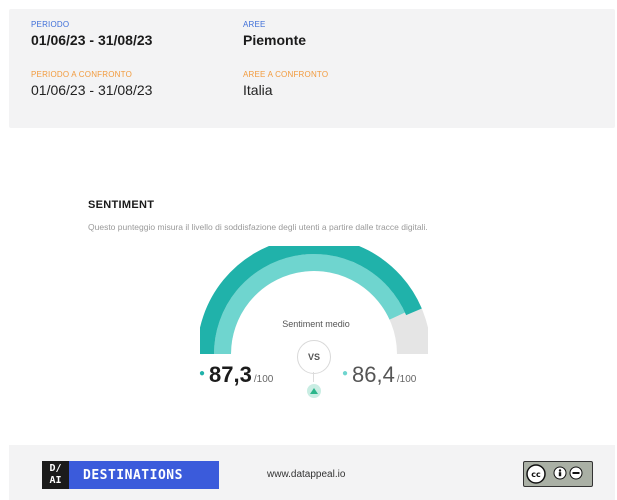  What do you see at coordinates (55, 475) in the screenshot?
I see `datappeal-logo-icon: D/AI` at bounding box center [55, 475].